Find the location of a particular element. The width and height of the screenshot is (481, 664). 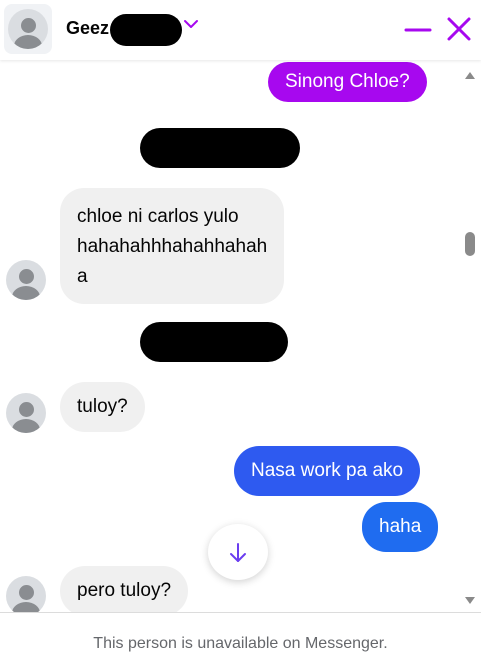

message-text: Sinong Chloe? is located at coordinates (347, 81).